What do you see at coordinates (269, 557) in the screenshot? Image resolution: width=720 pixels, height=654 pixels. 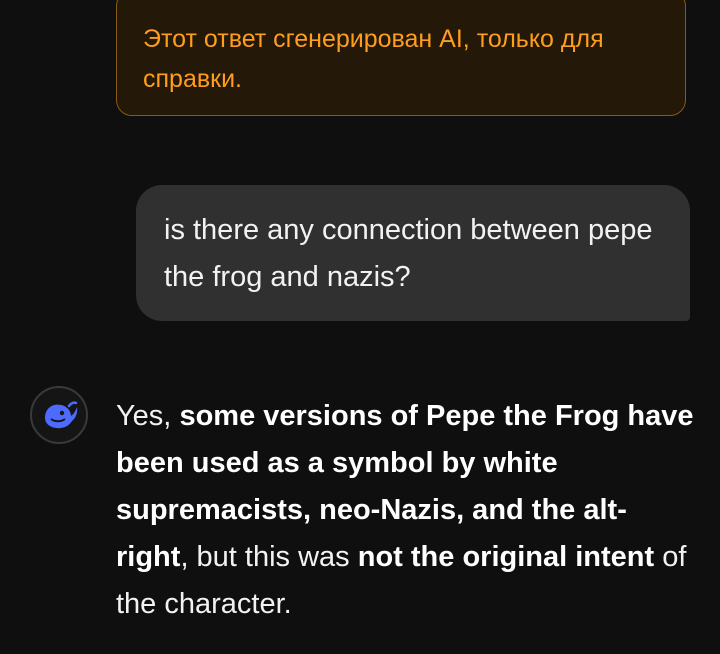 I see `answer-segment: , but this was` at bounding box center [269, 557].